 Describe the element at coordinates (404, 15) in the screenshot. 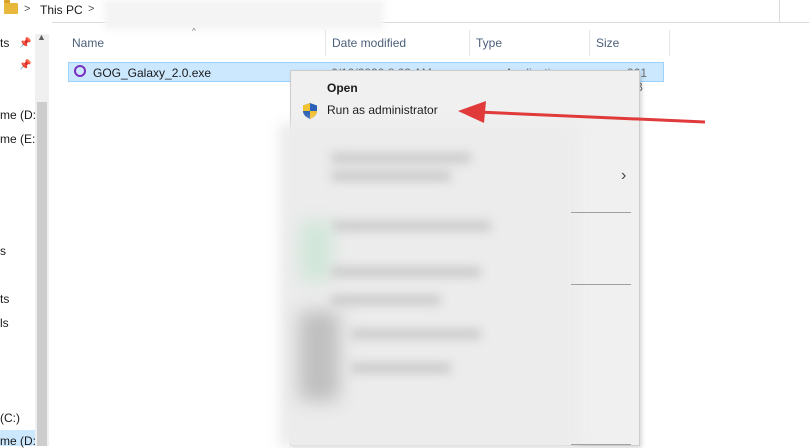

I see `address-bar: > This PC >` at that location.